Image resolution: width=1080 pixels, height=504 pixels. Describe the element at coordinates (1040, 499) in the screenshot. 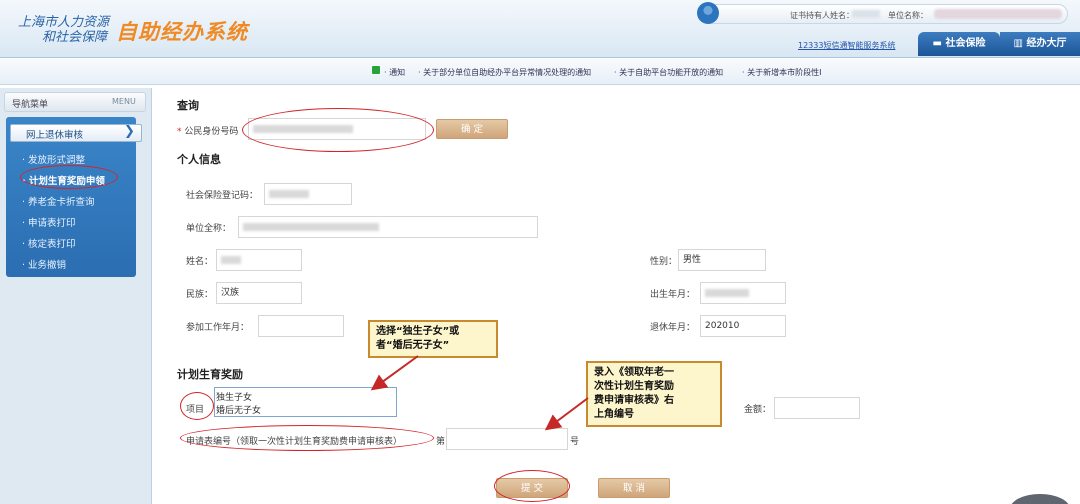

I see `corner-widget` at that location.